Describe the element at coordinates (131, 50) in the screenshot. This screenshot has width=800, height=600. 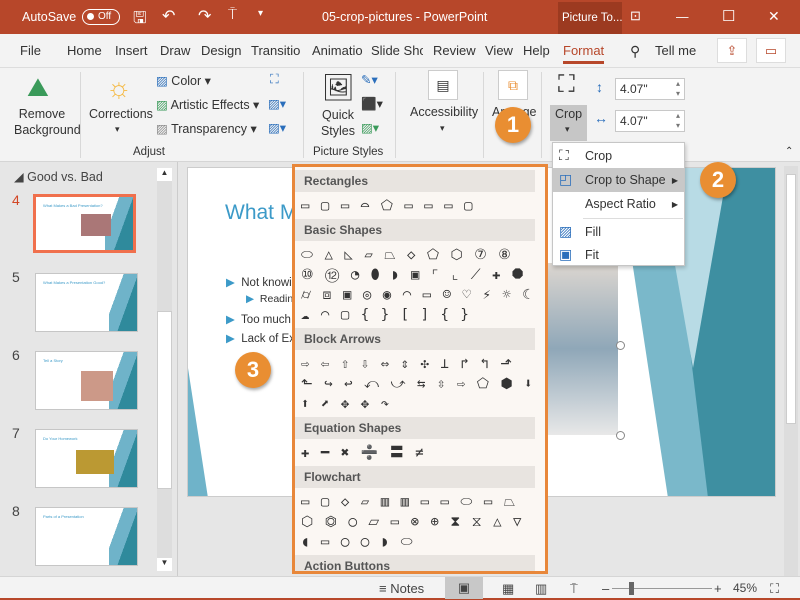
I see `tab-insert: Insert` at that location.